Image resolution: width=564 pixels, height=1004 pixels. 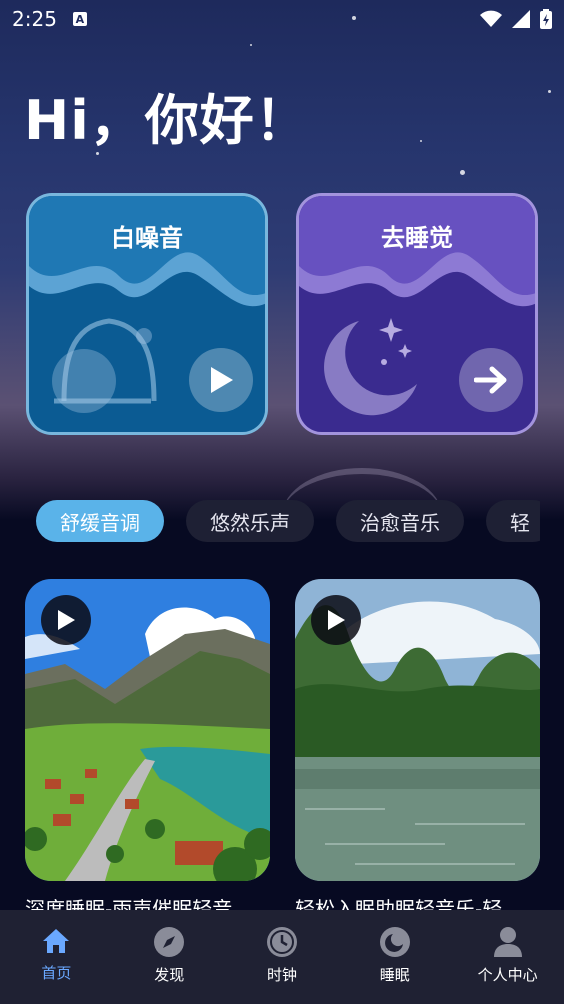 What do you see at coordinates (546, 19) in the screenshot?
I see `battery-icon` at bounding box center [546, 19].